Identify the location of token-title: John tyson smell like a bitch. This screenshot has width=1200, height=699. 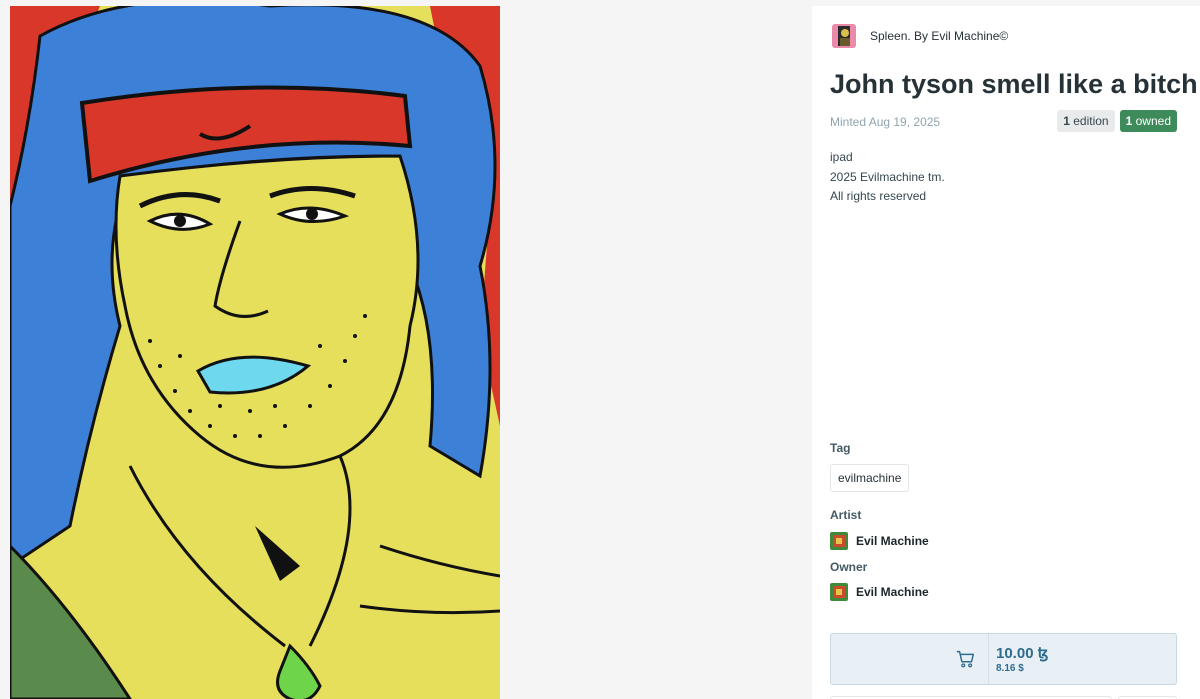
(1014, 84).